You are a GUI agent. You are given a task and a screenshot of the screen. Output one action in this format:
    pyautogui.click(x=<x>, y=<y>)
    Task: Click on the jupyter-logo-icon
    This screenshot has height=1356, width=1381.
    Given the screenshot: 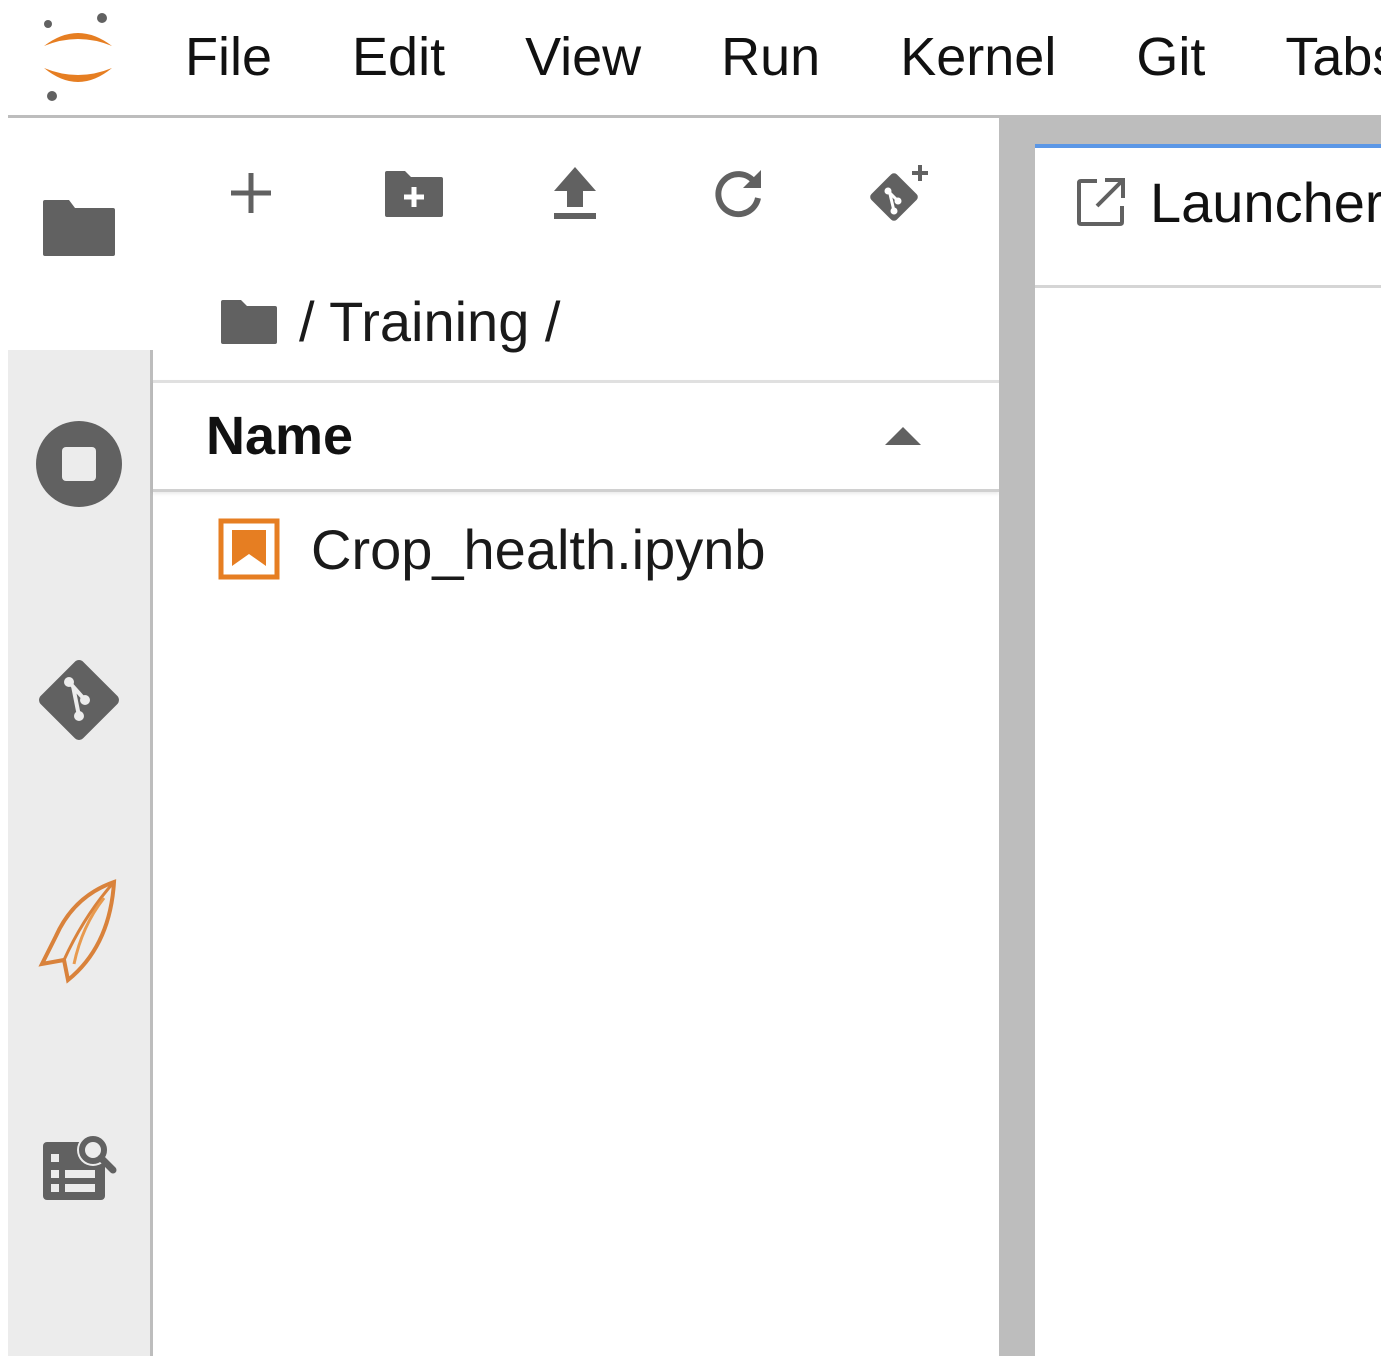 What is the action you would take?
    pyautogui.click(x=78, y=57)
    